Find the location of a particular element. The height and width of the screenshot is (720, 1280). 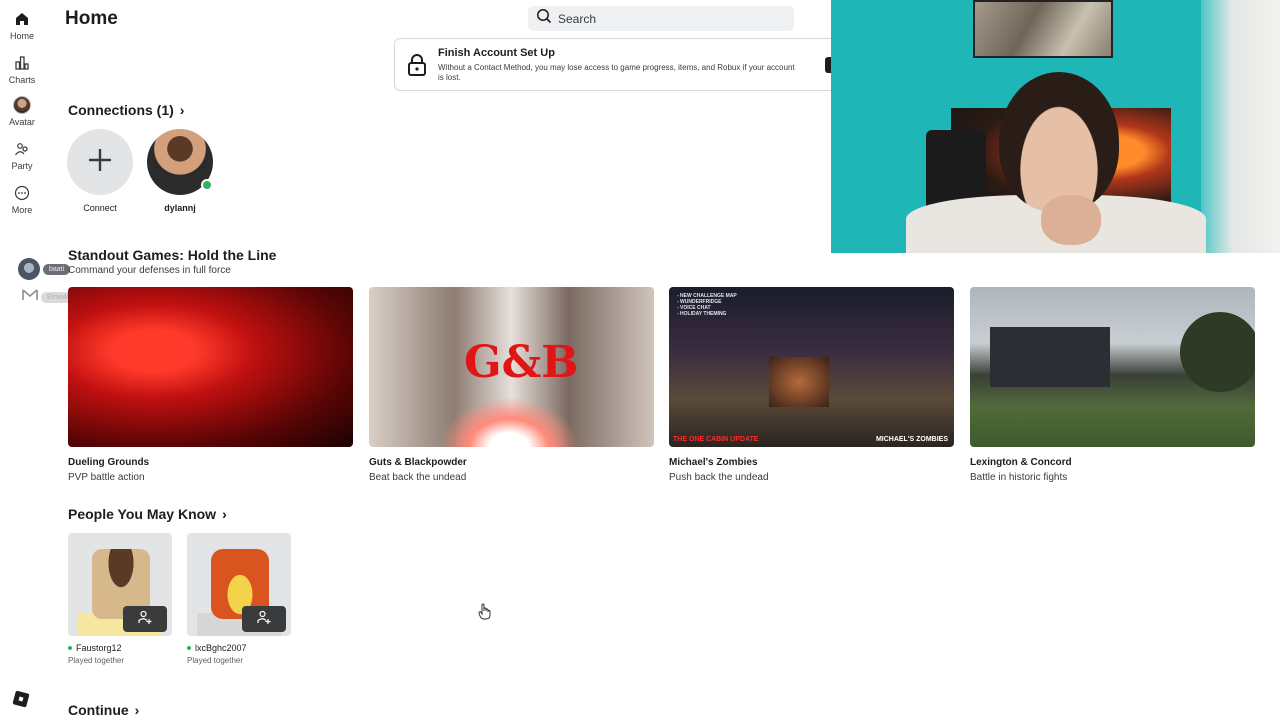

sidebar-item-home: Home is located at coordinates (22, 25).